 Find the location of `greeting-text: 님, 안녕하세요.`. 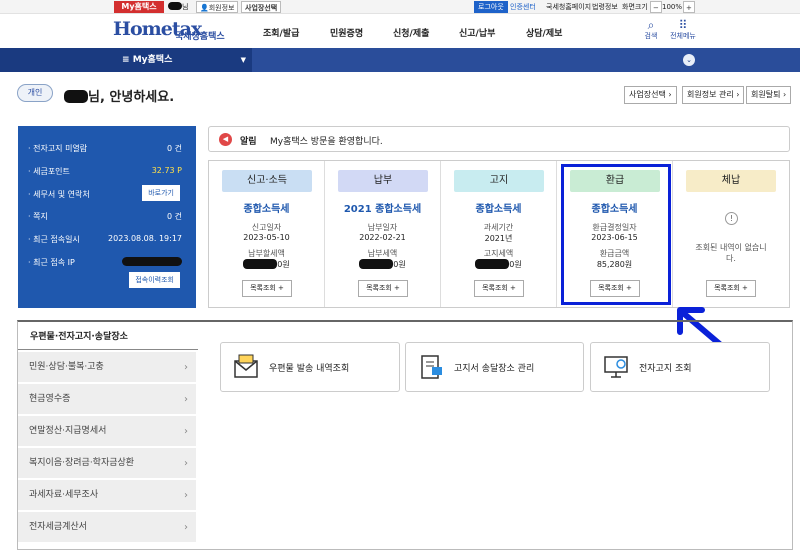

greeting-text: 님, 안녕하세요. is located at coordinates (119, 95).